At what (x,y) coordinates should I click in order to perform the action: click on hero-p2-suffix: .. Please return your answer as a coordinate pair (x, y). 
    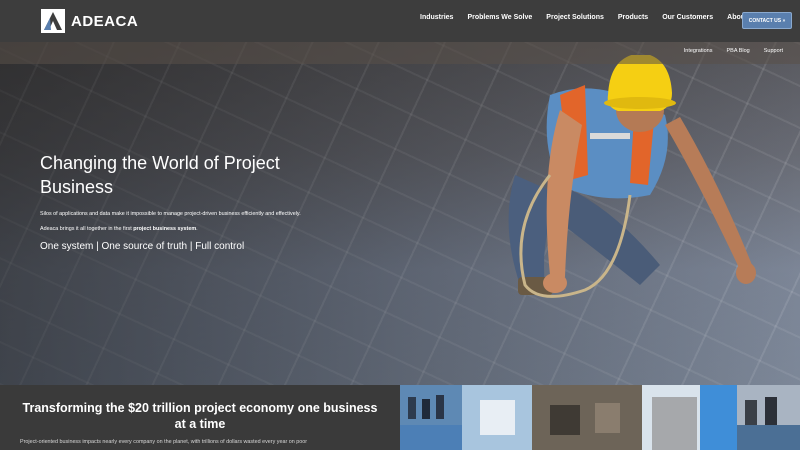
    Looking at the image, I should click on (197, 229).